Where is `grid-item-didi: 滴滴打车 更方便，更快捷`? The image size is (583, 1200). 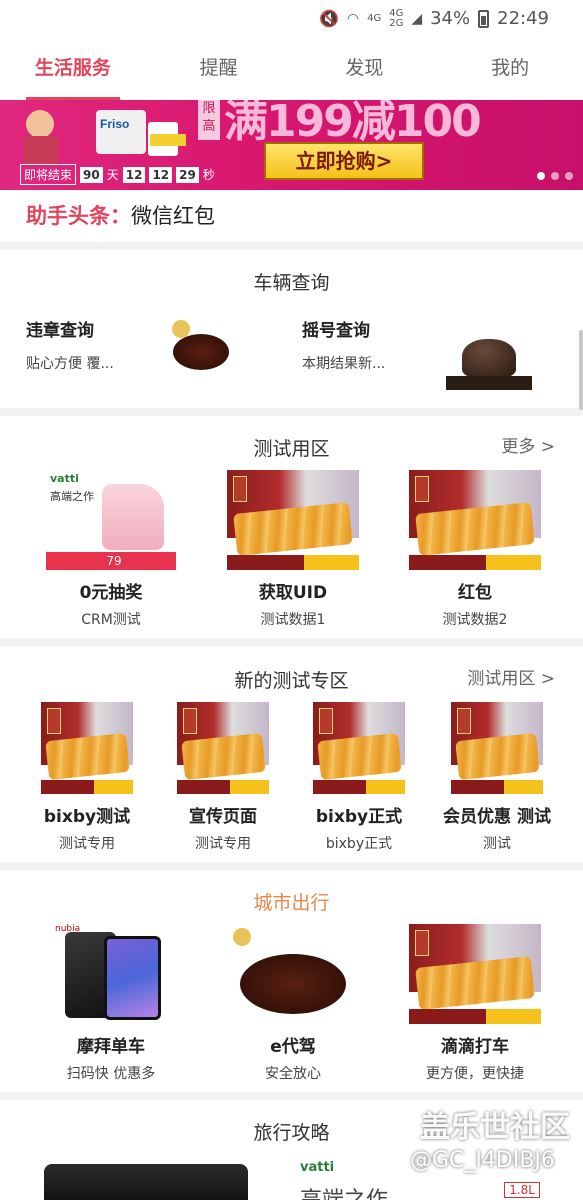
grid-item-didi: 滴滴打车 更方便，更快捷 is located at coordinates (475, 1003).